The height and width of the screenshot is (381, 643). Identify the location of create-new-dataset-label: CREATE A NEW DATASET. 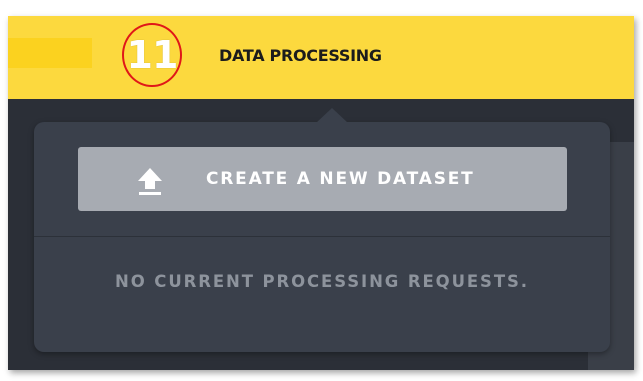
(340, 179).